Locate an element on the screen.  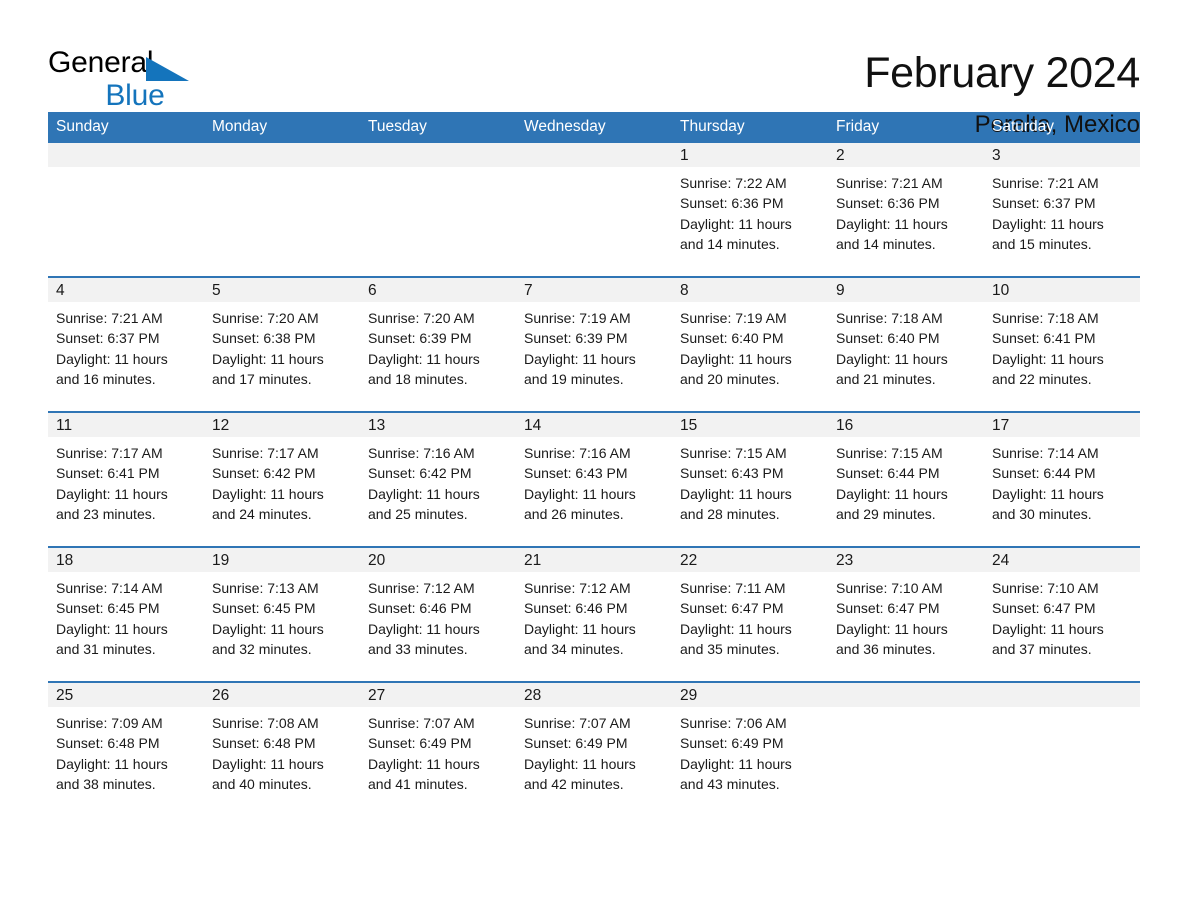
daylight-text-line2: and 23 minutes. is located at coordinates (106, 513).